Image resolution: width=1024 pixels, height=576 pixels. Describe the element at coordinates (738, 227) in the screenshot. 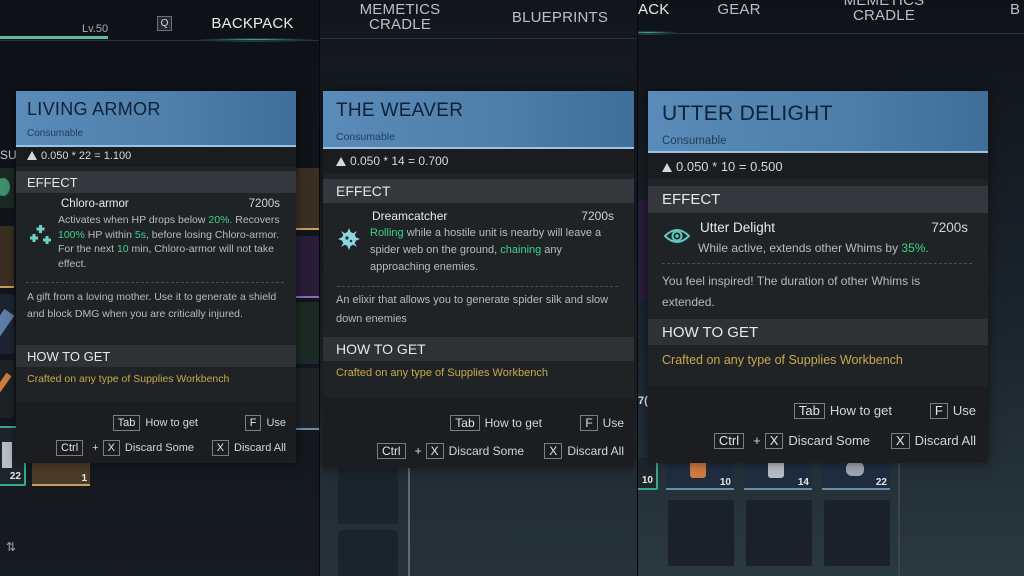

I see `effect-name: Utter Delight` at that location.